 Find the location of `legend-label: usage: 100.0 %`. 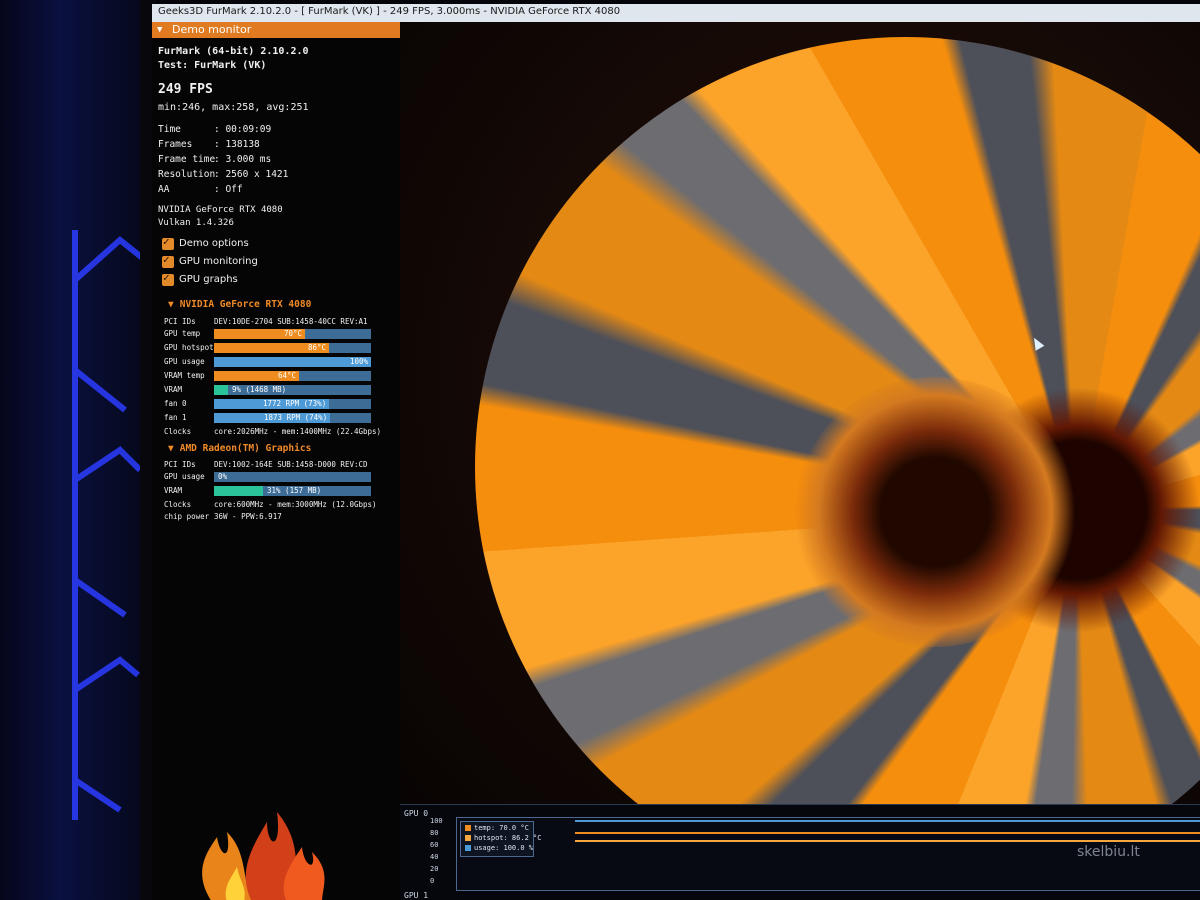

legend-label: usage: 100.0 % is located at coordinates (504, 848).